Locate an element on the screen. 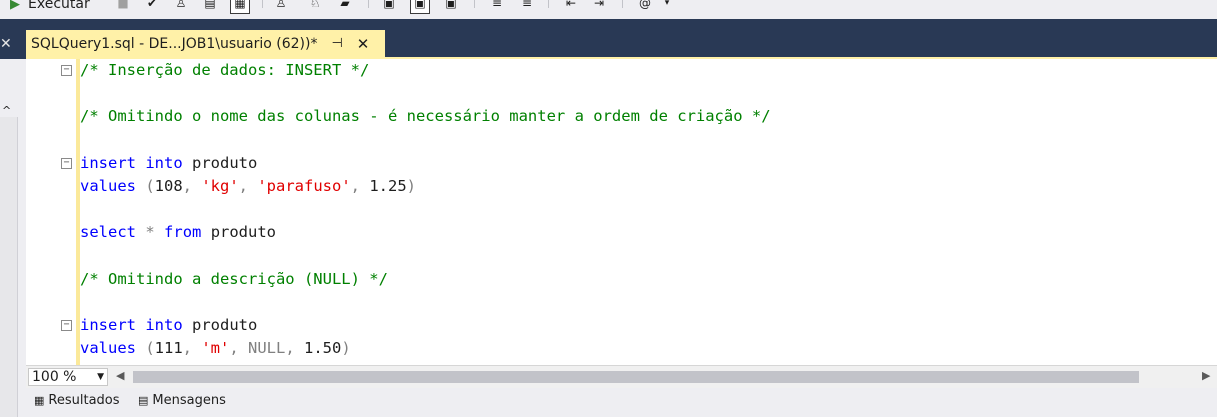  editor-status-bar: 100 % ▼ ◀ ▶ is located at coordinates (621, 376).